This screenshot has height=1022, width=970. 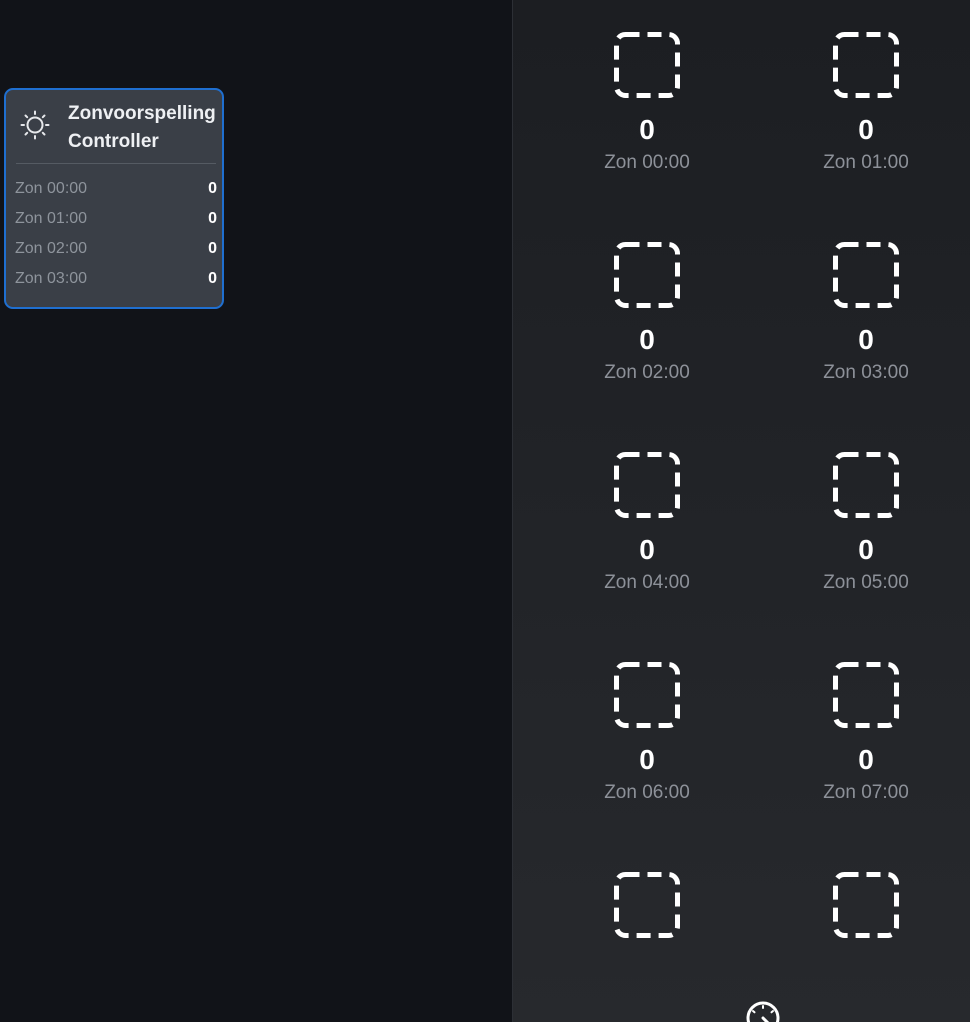 What do you see at coordinates (51, 188) in the screenshot?
I see `controller-row-label: Zon 00:00` at bounding box center [51, 188].